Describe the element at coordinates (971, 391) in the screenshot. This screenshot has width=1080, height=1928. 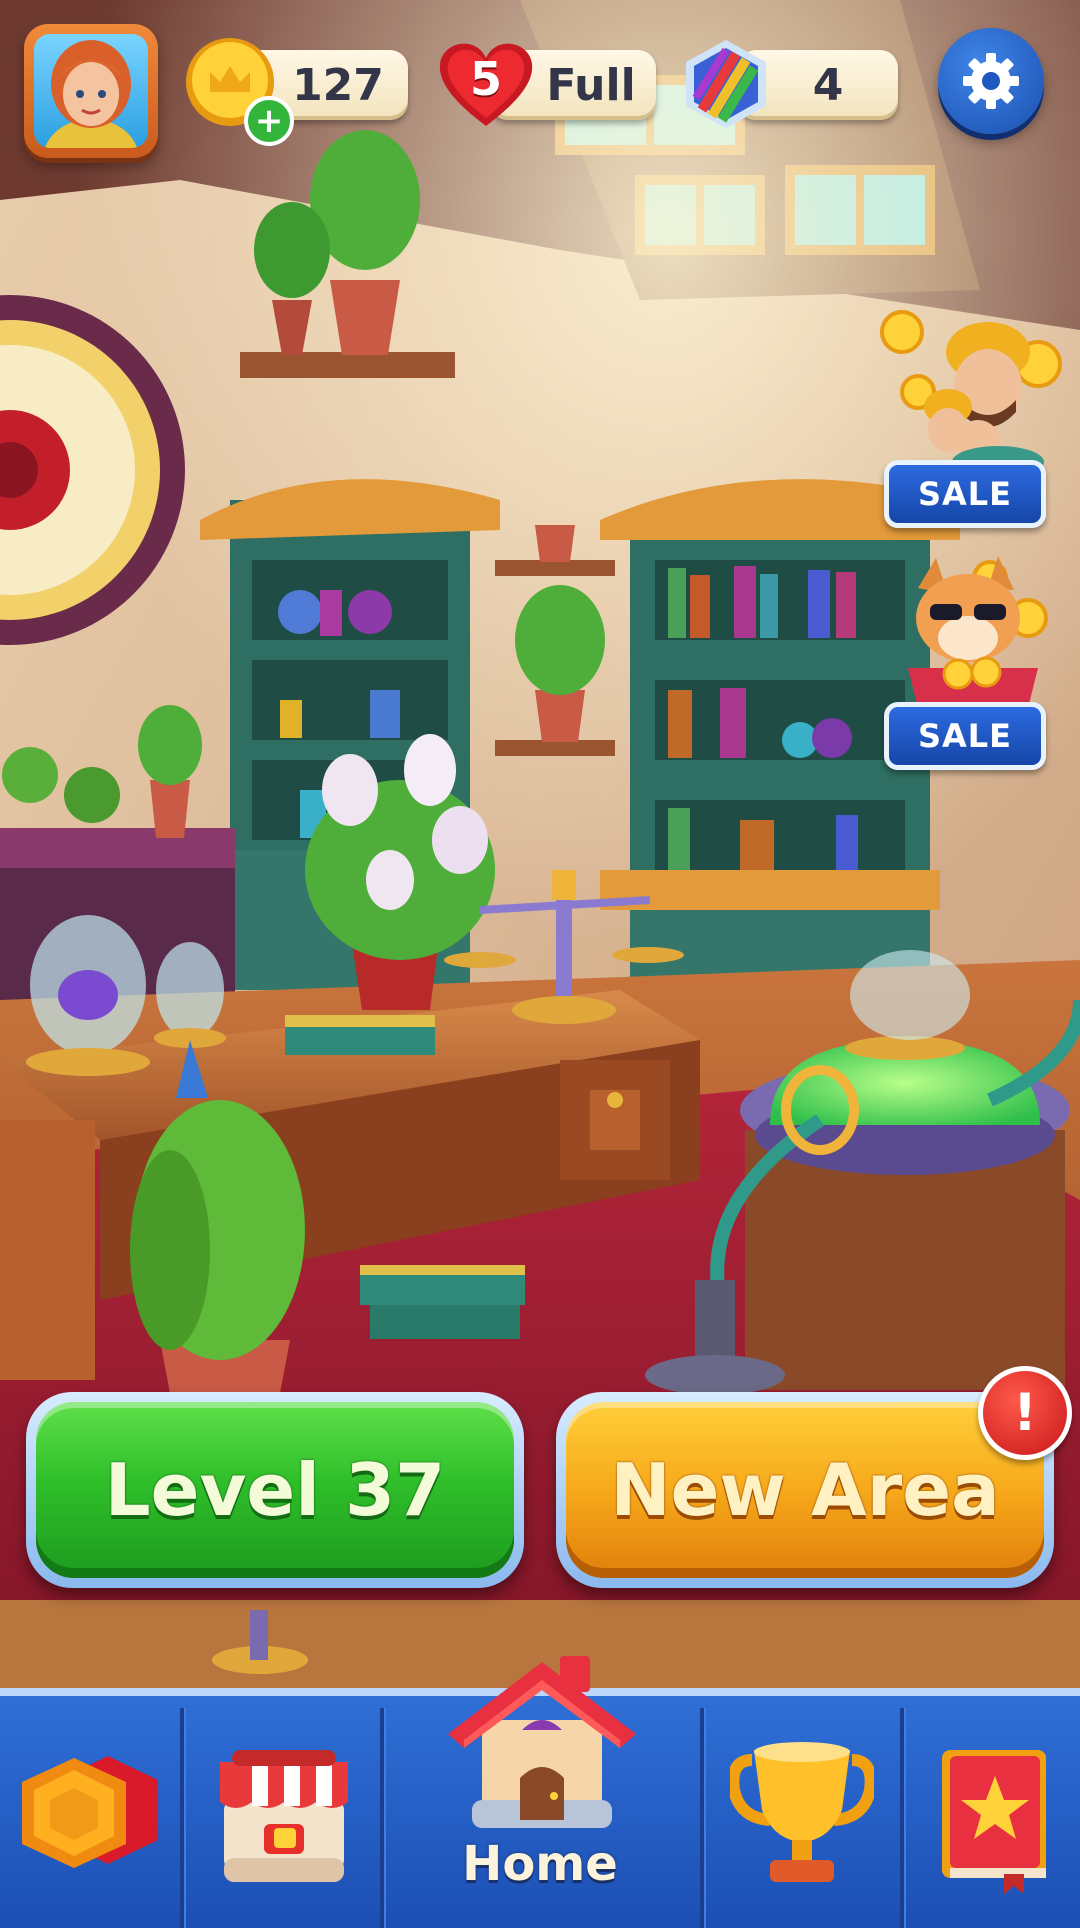
I see `builder-family-offer-icon` at that location.